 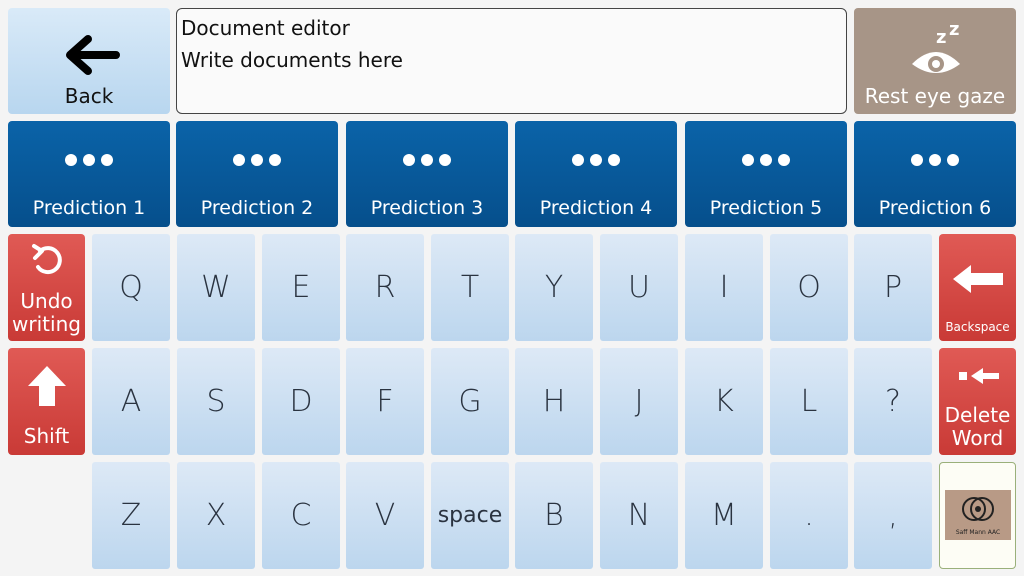 I want to click on undo-icon, so click(x=47, y=259).